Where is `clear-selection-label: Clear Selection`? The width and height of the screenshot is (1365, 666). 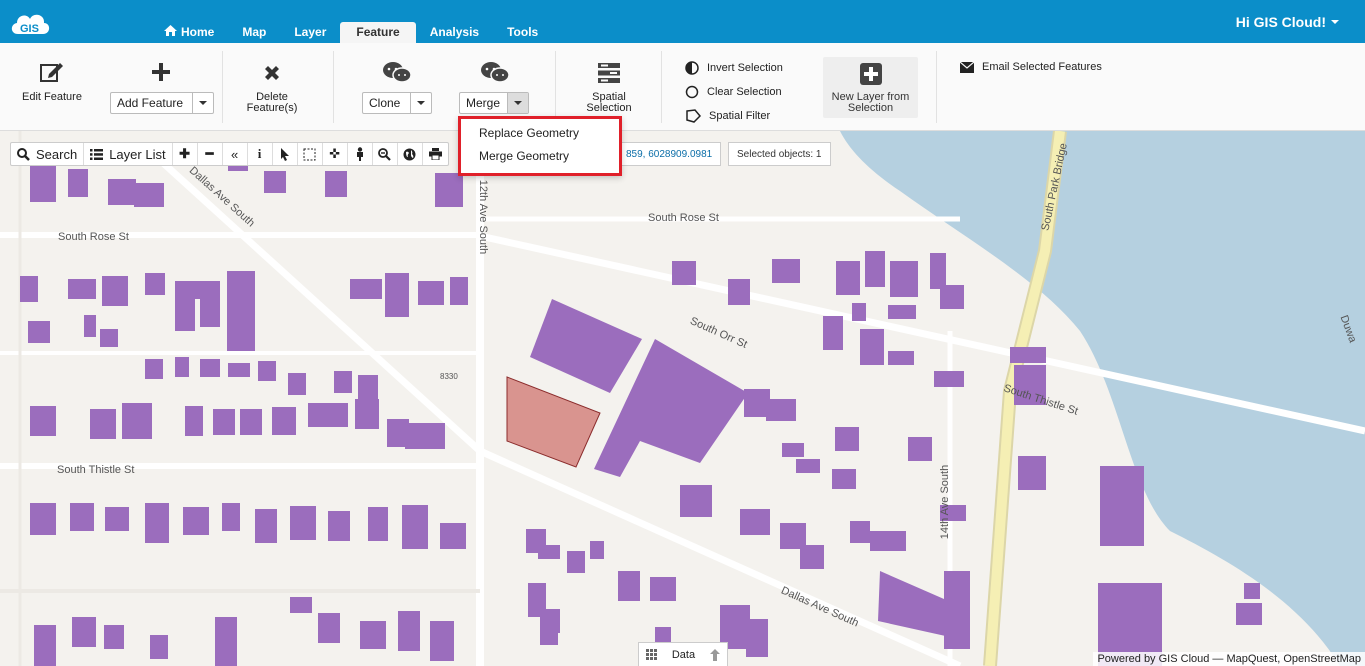 clear-selection-label: Clear Selection is located at coordinates (744, 92).